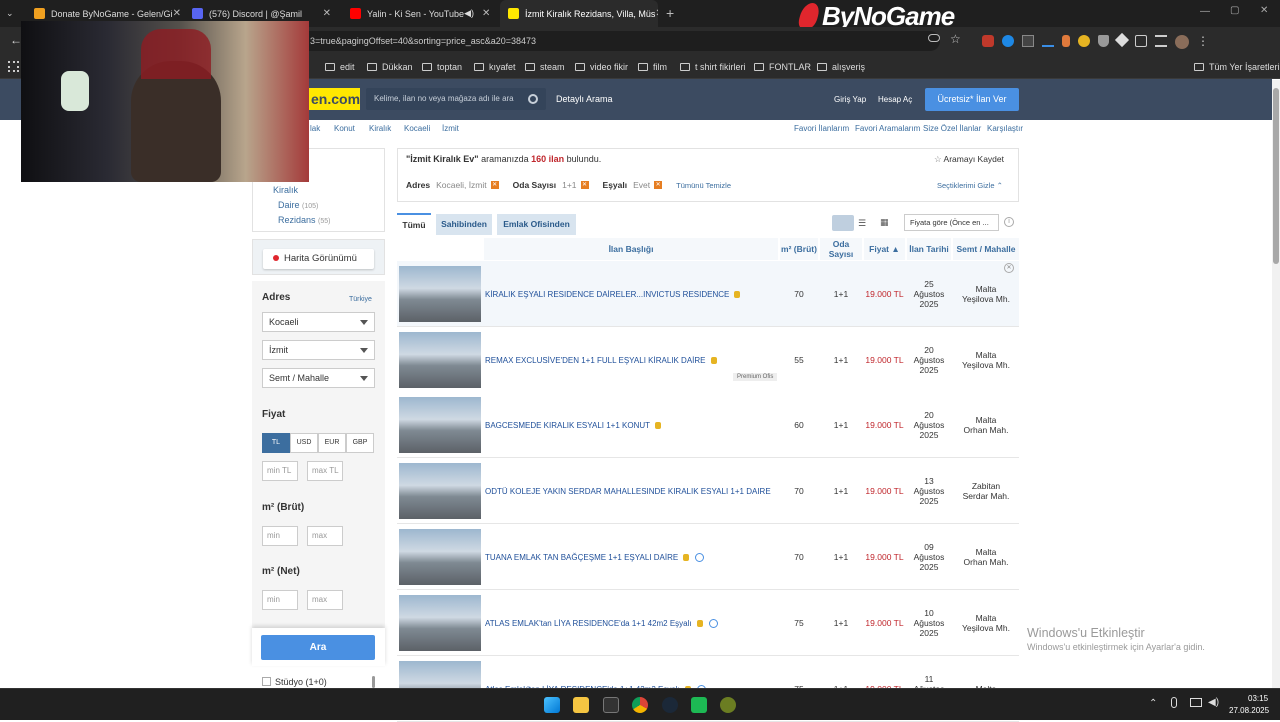 Image resolution: width=1280 pixels, height=722 pixels. I want to click on col-rooms: Oda Sayısı, so click(841, 249).